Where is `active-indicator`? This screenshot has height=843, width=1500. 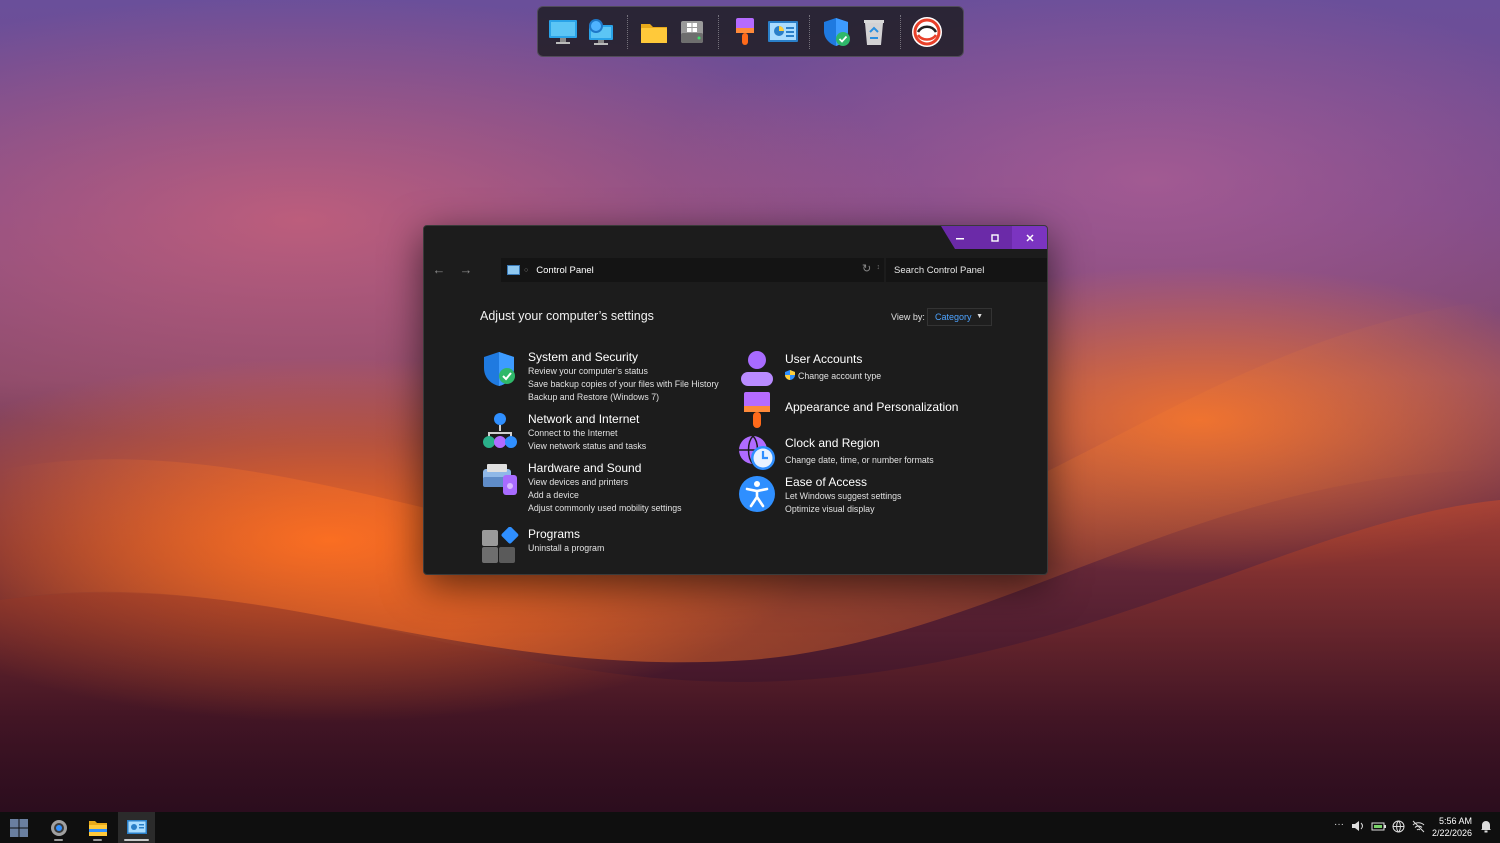 active-indicator is located at coordinates (136, 840).